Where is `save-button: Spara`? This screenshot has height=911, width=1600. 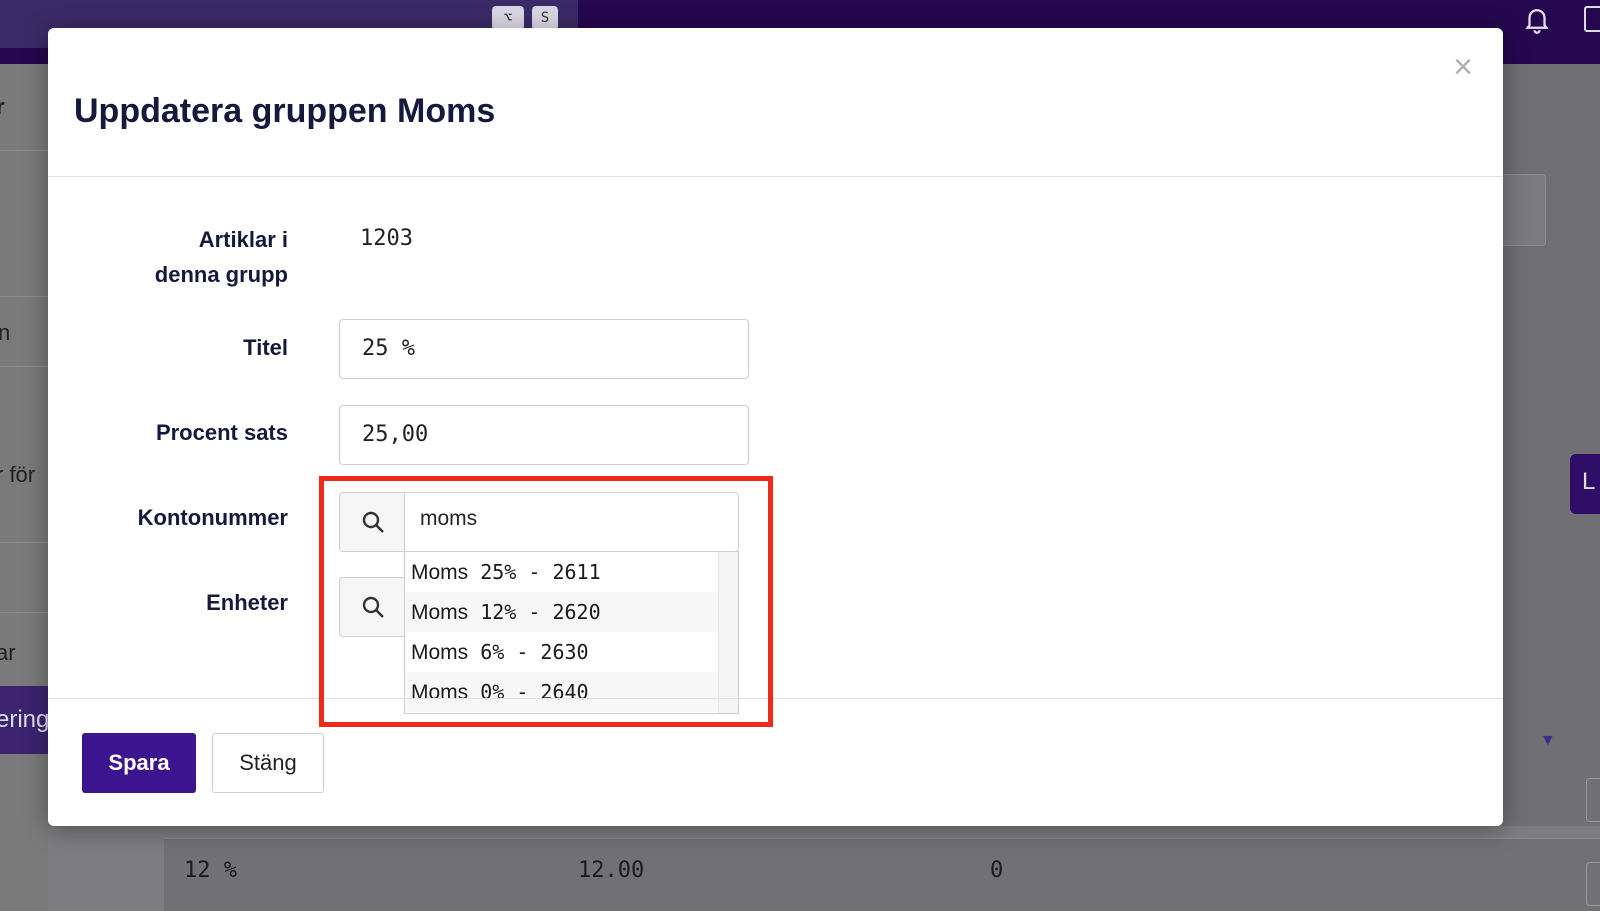
save-button: Spara is located at coordinates (139, 763).